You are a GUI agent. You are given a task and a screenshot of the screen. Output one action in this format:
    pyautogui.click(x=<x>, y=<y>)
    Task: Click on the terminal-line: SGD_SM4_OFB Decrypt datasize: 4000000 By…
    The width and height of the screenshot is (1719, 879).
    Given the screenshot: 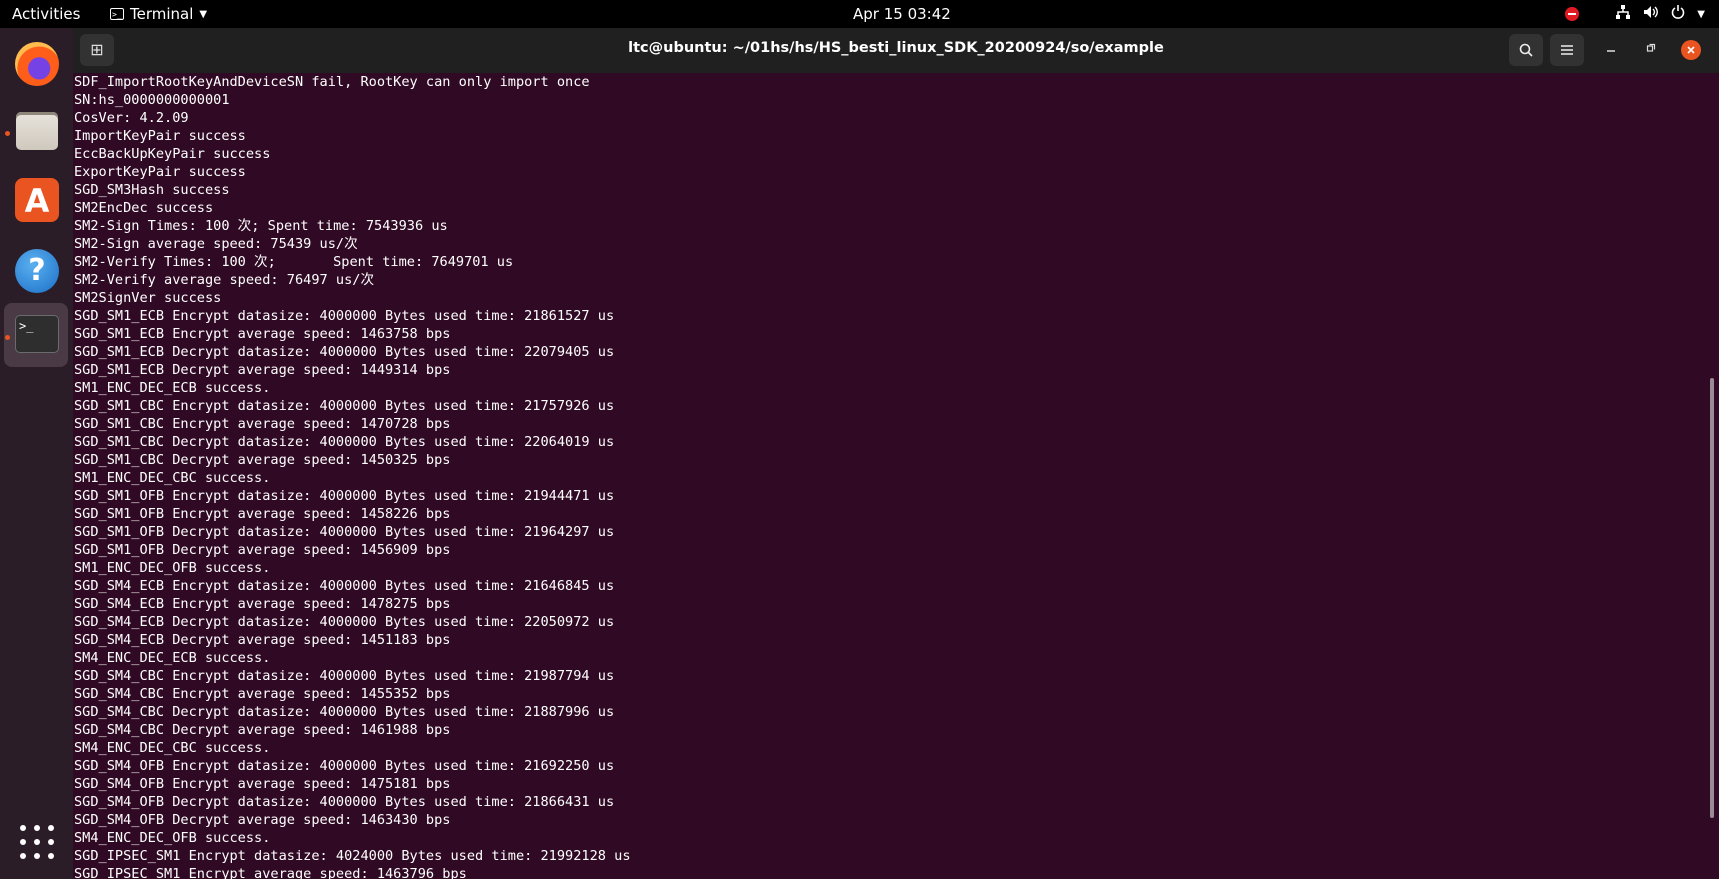 What is the action you would take?
    pyautogui.click(x=344, y=802)
    